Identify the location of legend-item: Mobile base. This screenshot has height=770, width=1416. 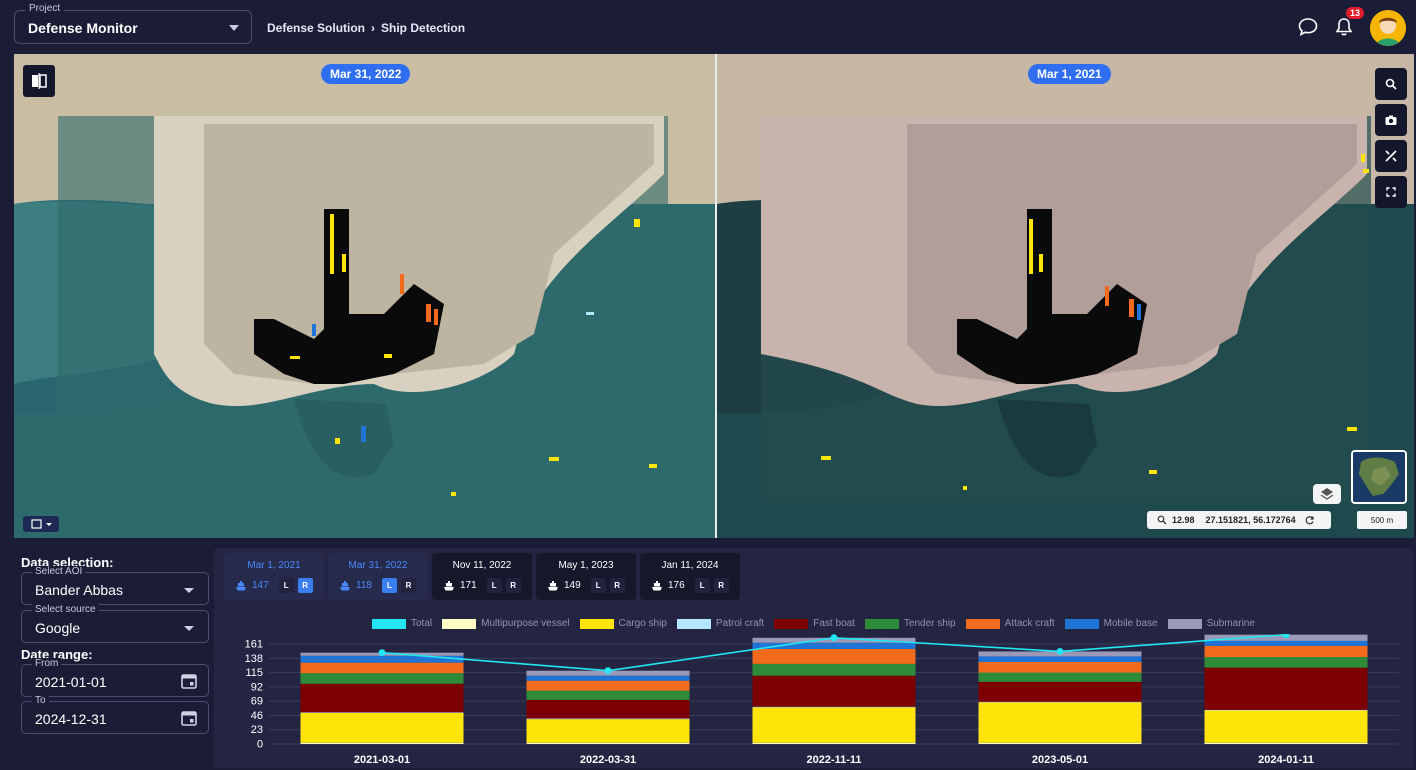
(1111, 623).